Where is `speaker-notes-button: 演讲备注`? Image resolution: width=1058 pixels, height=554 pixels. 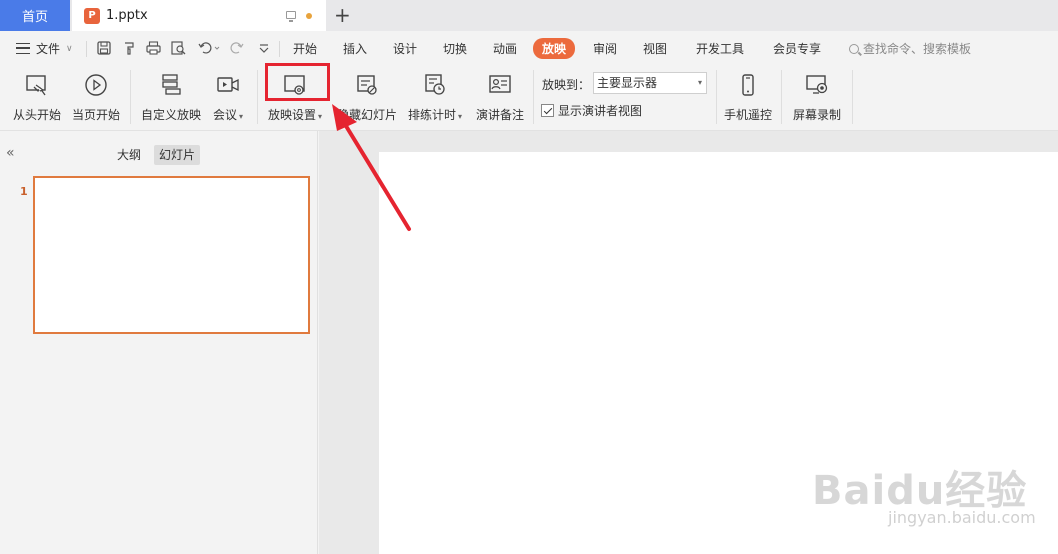
speaker-notes-button: 演讲备注 is located at coordinates (500, 97).